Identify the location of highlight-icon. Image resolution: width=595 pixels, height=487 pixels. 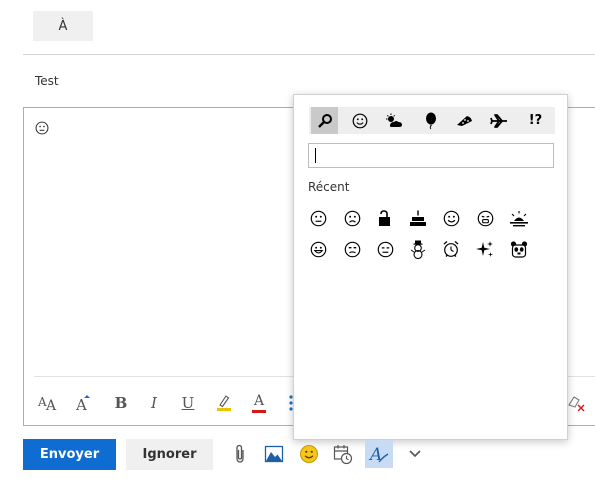
(224, 403).